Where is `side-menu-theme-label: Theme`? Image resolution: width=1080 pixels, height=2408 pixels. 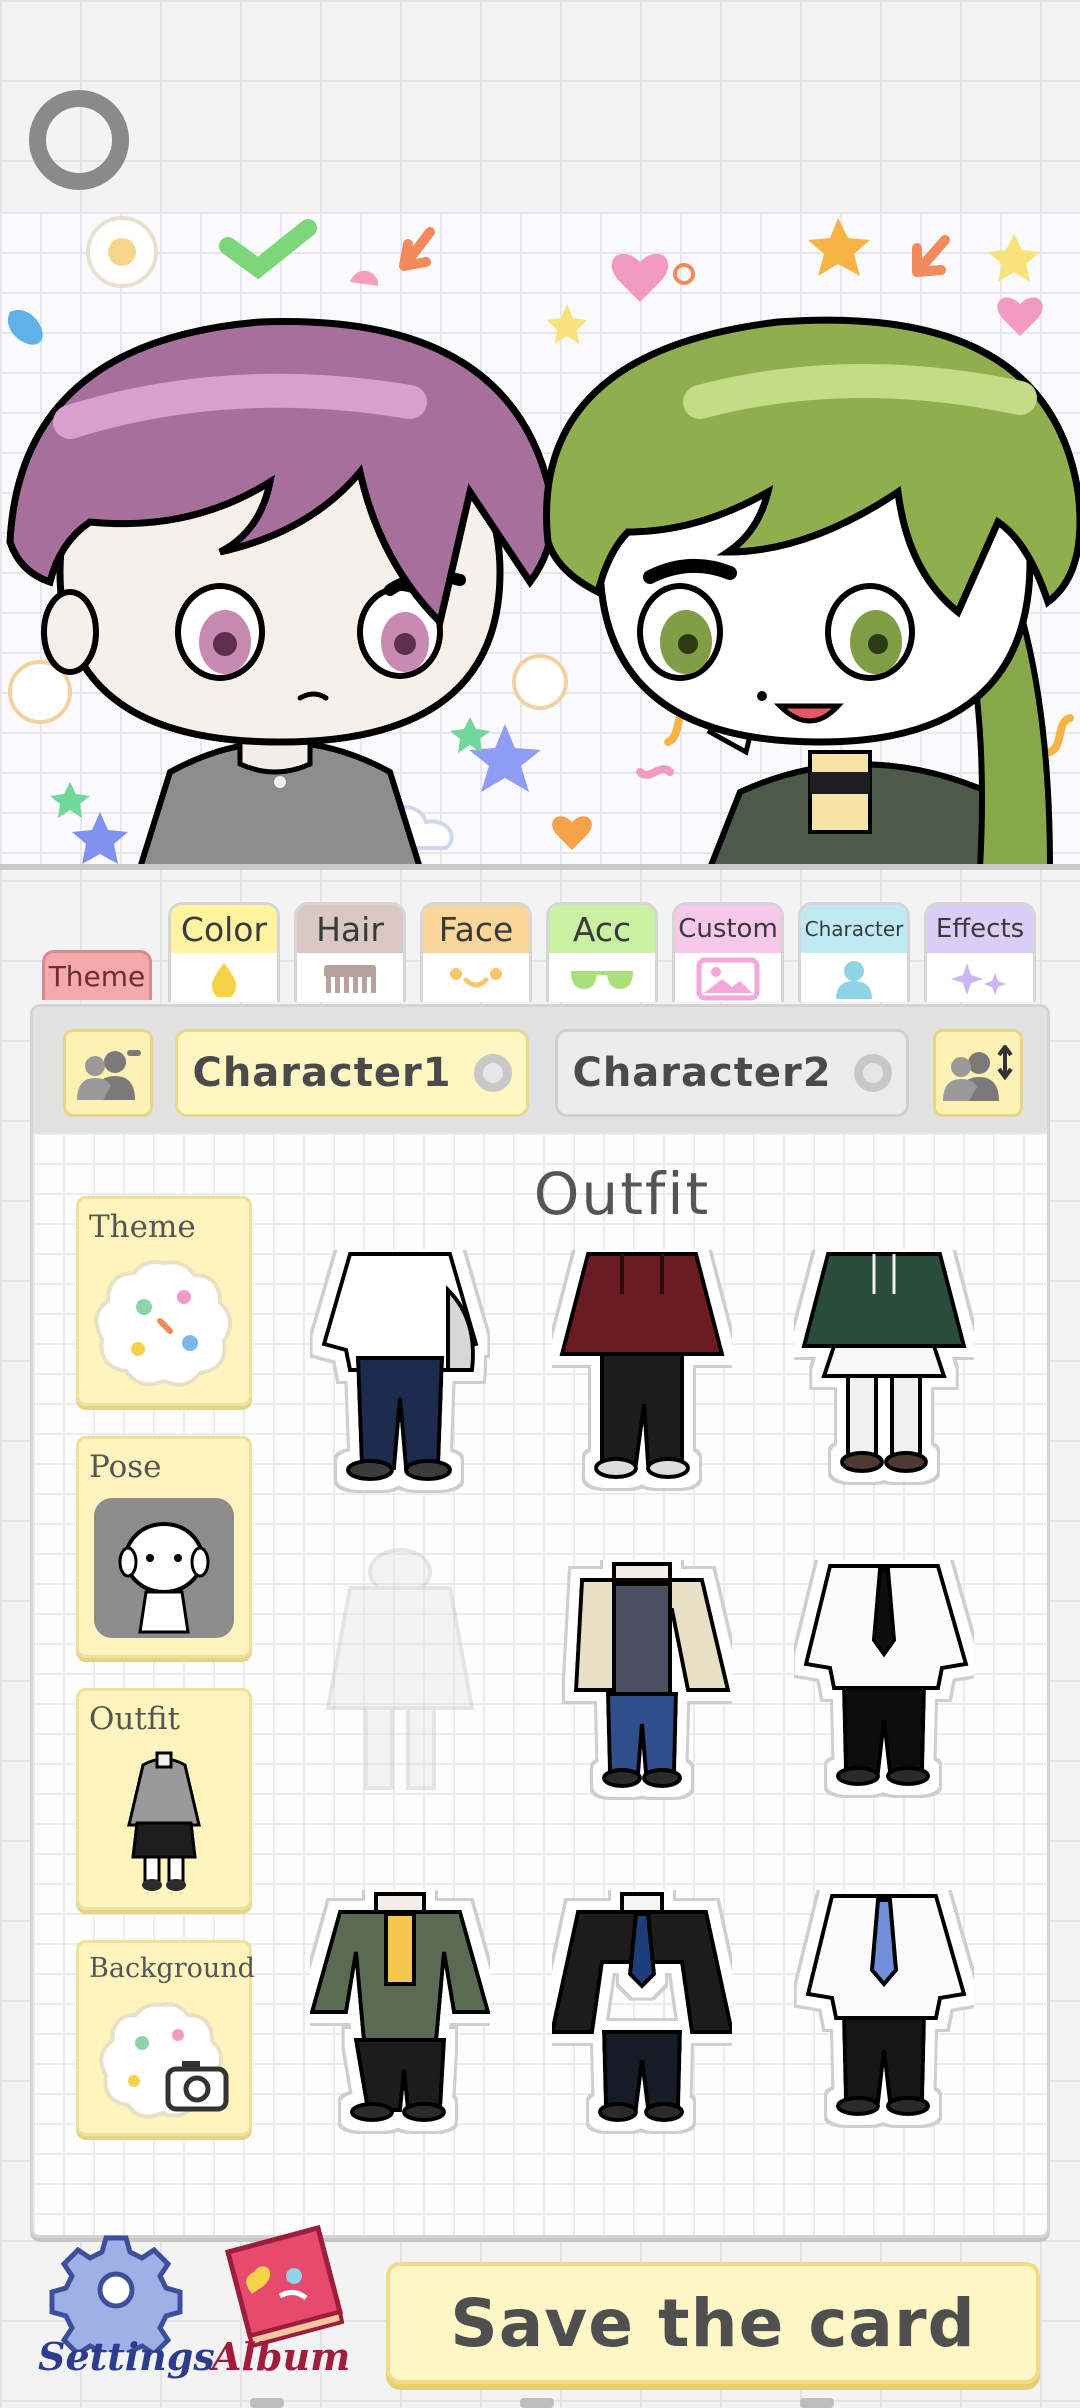
side-menu-theme-label: Theme is located at coordinates (142, 1227).